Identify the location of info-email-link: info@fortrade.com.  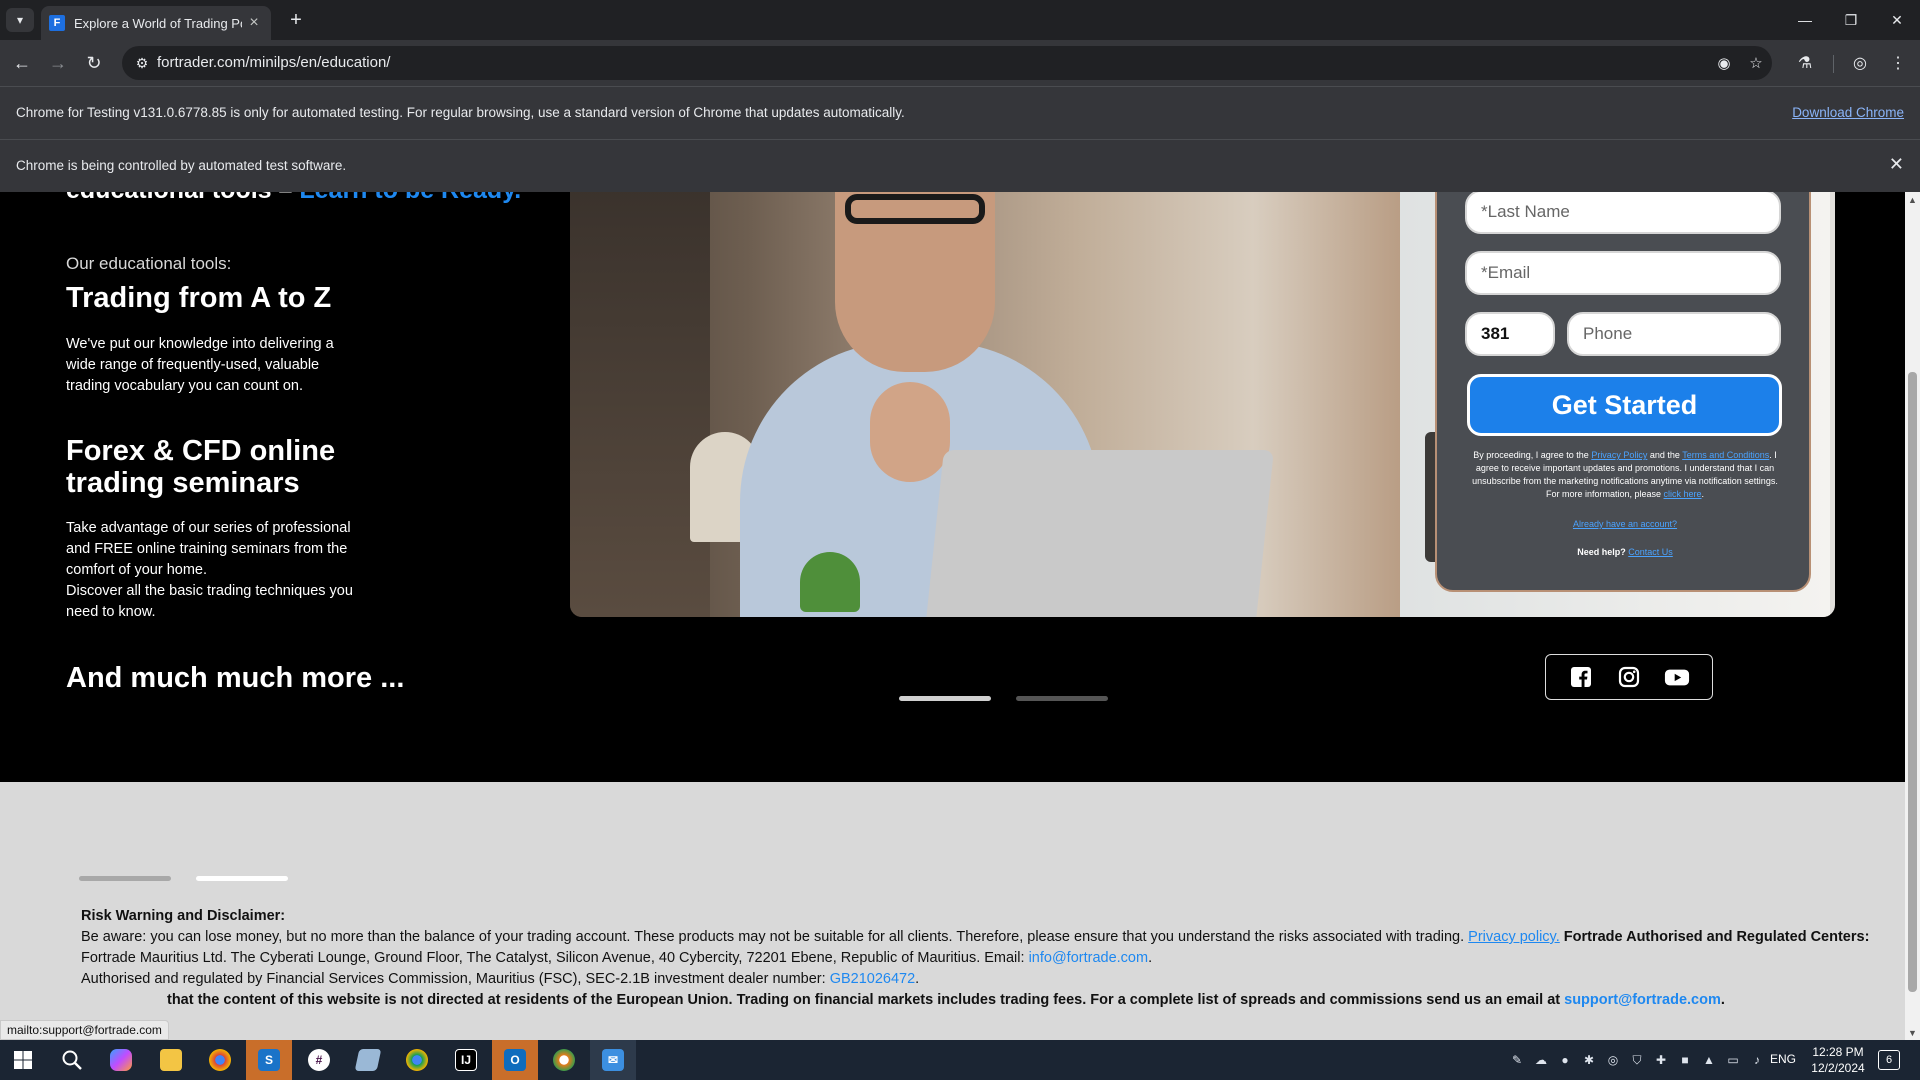
(1089, 958).